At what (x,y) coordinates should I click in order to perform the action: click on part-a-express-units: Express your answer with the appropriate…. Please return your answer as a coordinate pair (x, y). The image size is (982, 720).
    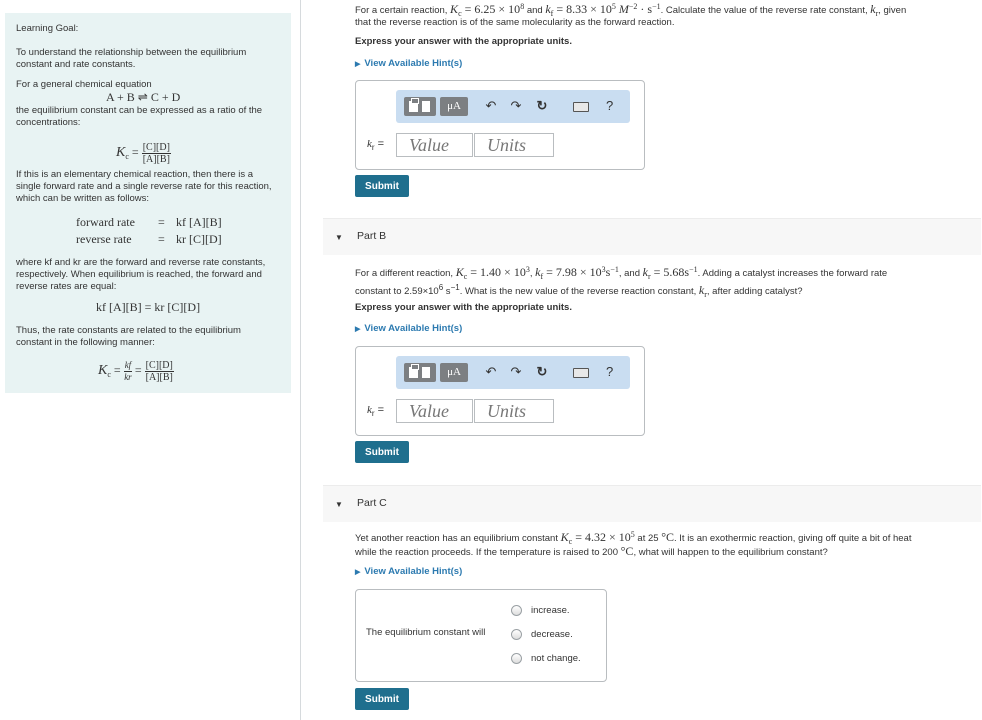
    Looking at the image, I should click on (463, 41).